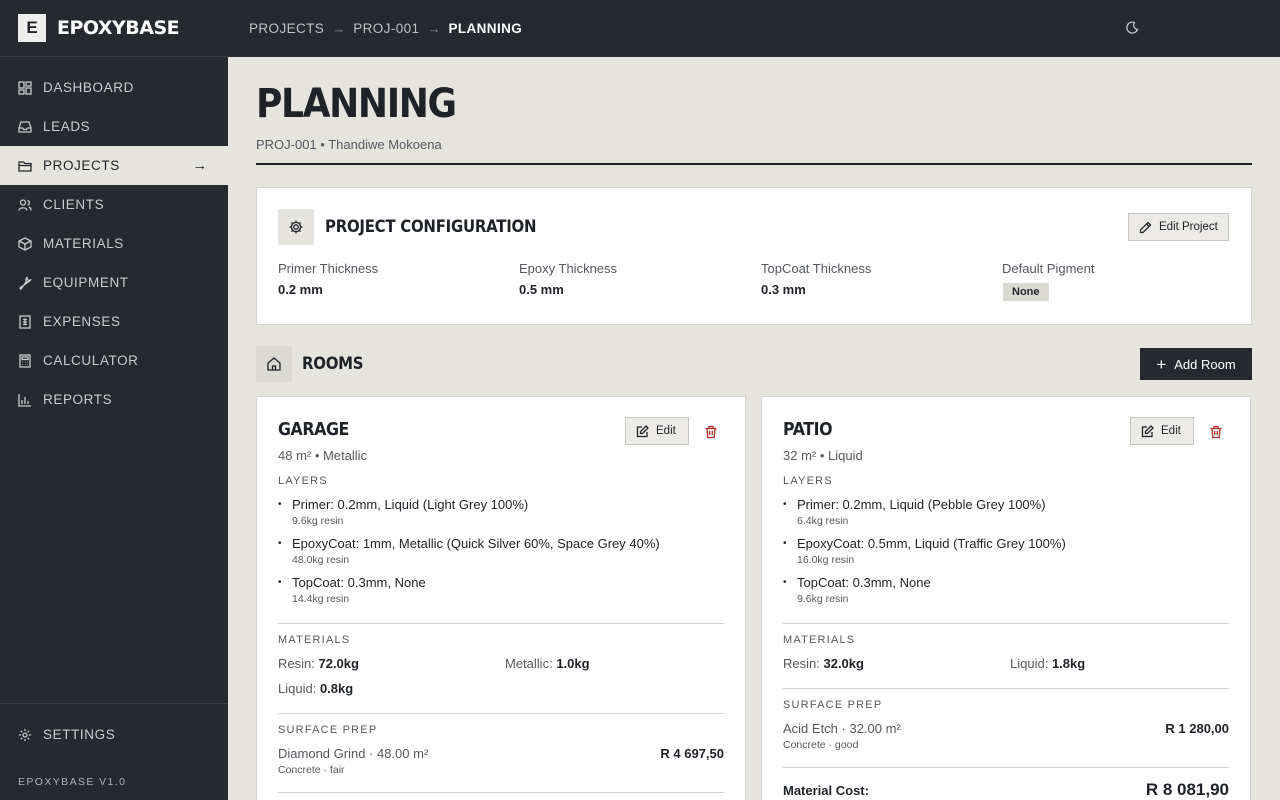 The width and height of the screenshot is (1280, 800). Describe the element at coordinates (1205, 364) in the screenshot. I see `add-room-label: Add Room` at that location.